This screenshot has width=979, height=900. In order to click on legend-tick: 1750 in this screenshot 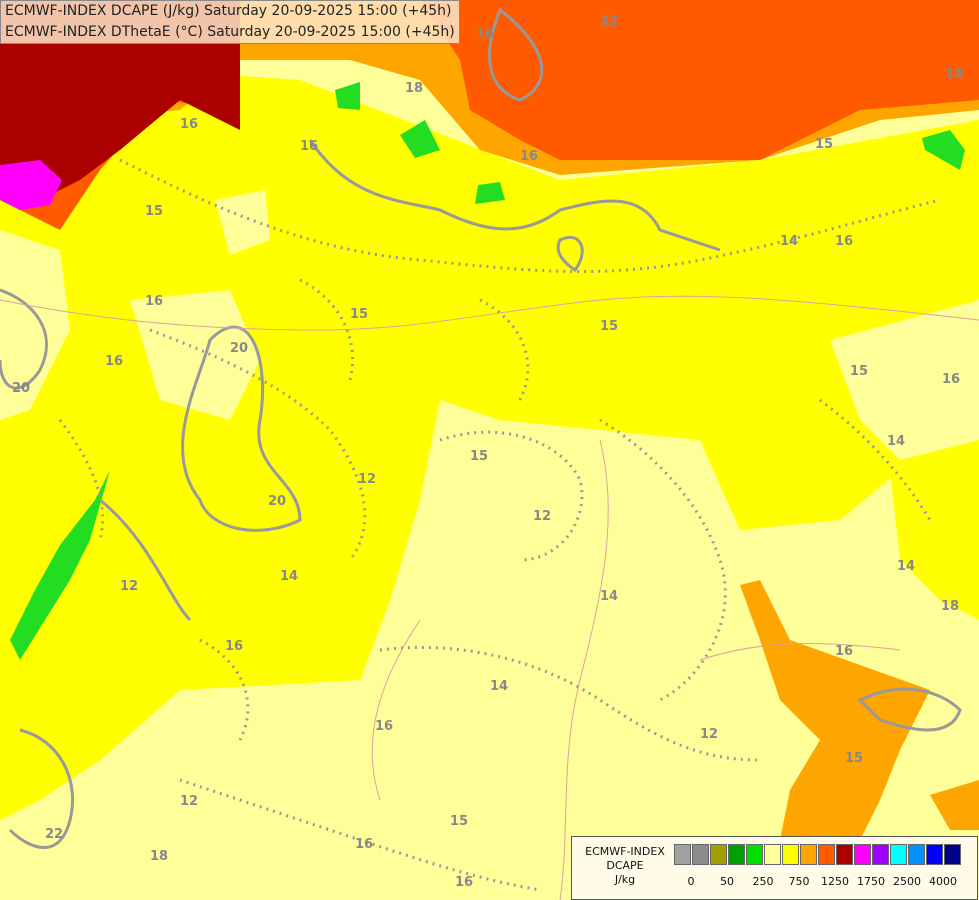, I will do `click(871, 881)`.